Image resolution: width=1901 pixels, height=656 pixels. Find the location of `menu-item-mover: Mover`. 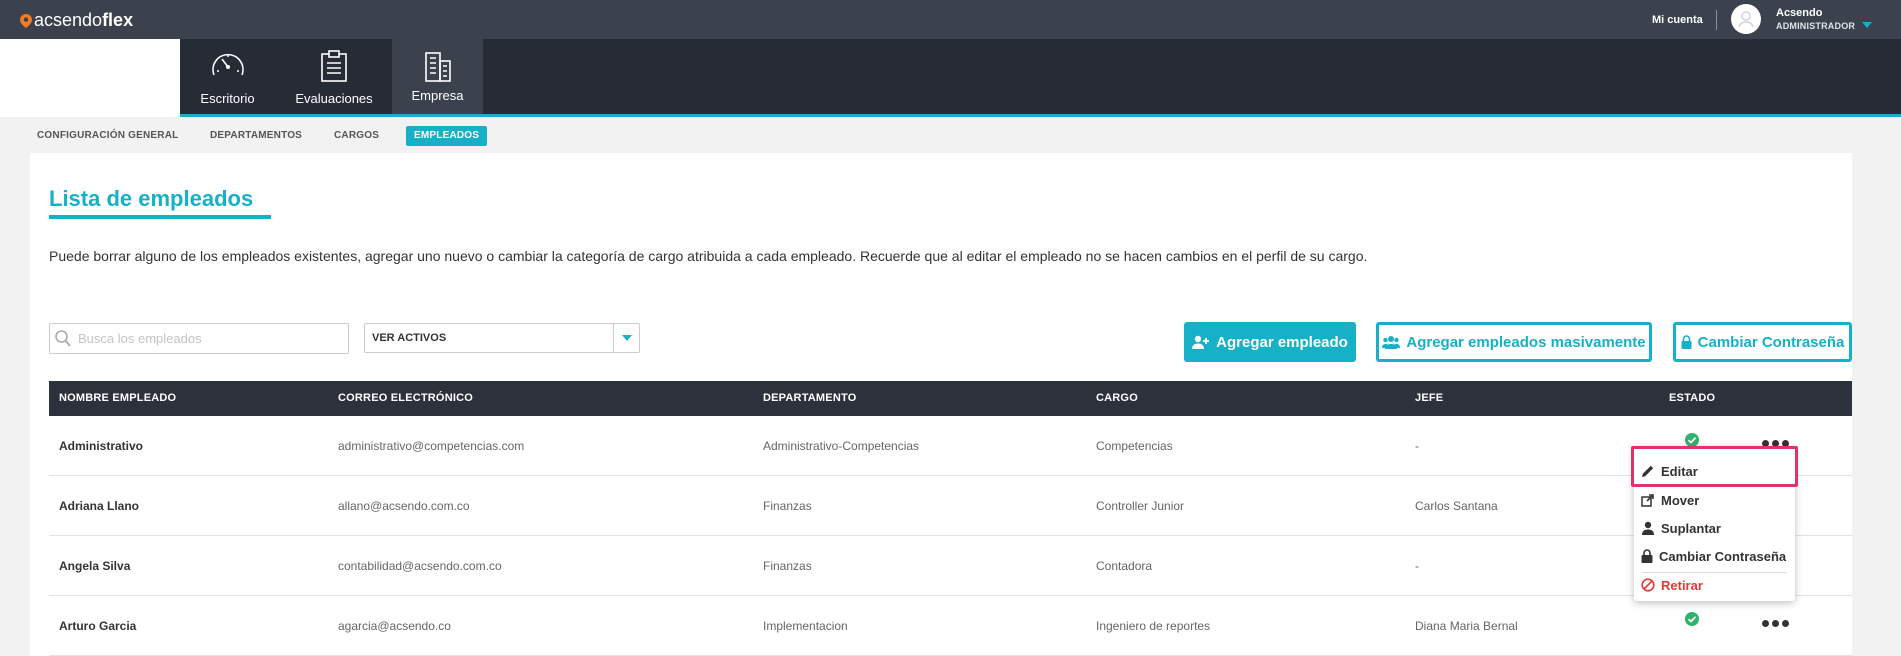

menu-item-mover: Mover is located at coordinates (1714, 500).